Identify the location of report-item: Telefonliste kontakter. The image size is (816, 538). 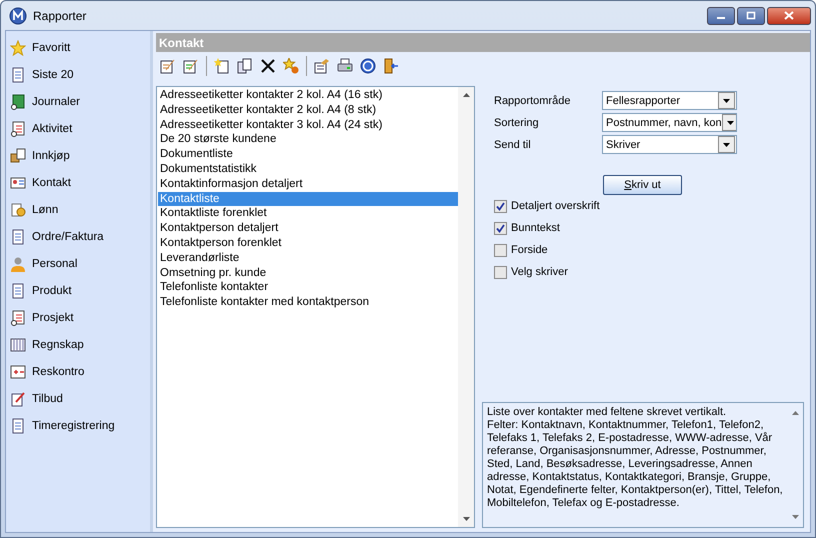
(308, 288).